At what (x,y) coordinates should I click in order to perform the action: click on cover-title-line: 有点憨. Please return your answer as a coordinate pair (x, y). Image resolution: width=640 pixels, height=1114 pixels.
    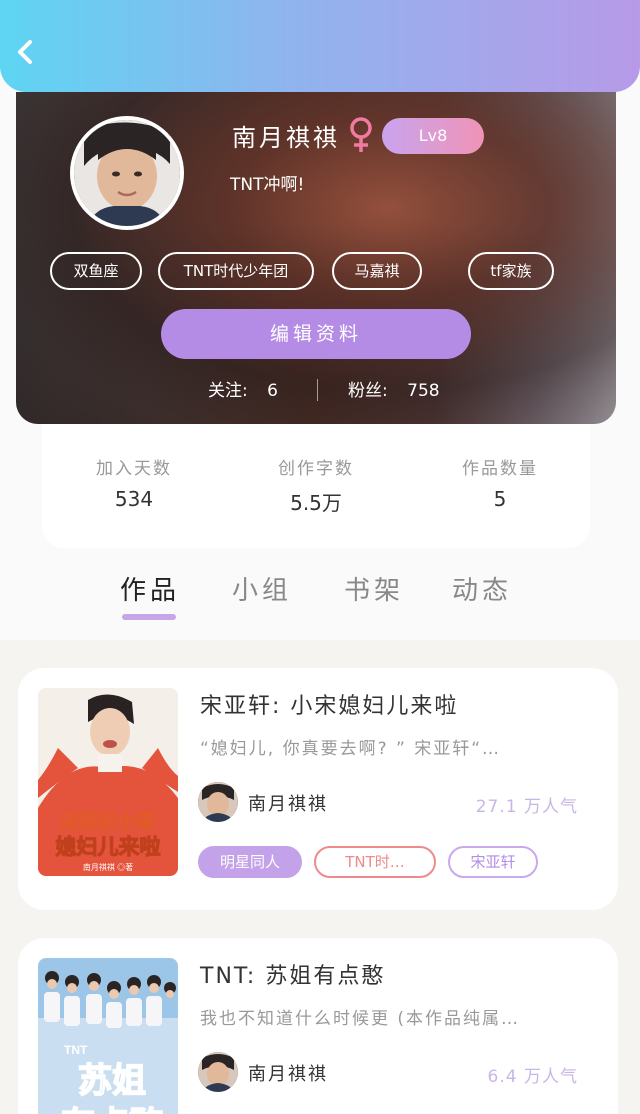
    Looking at the image, I should click on (112, 1110).